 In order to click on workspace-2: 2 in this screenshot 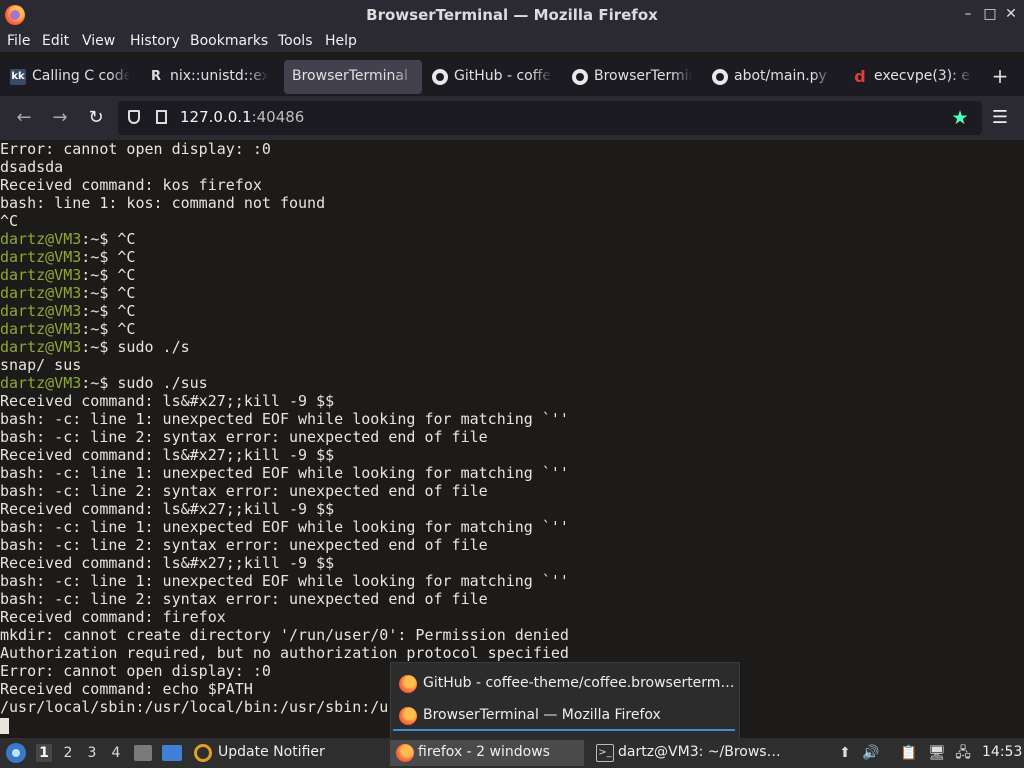, I will do `click(68, 753)`.